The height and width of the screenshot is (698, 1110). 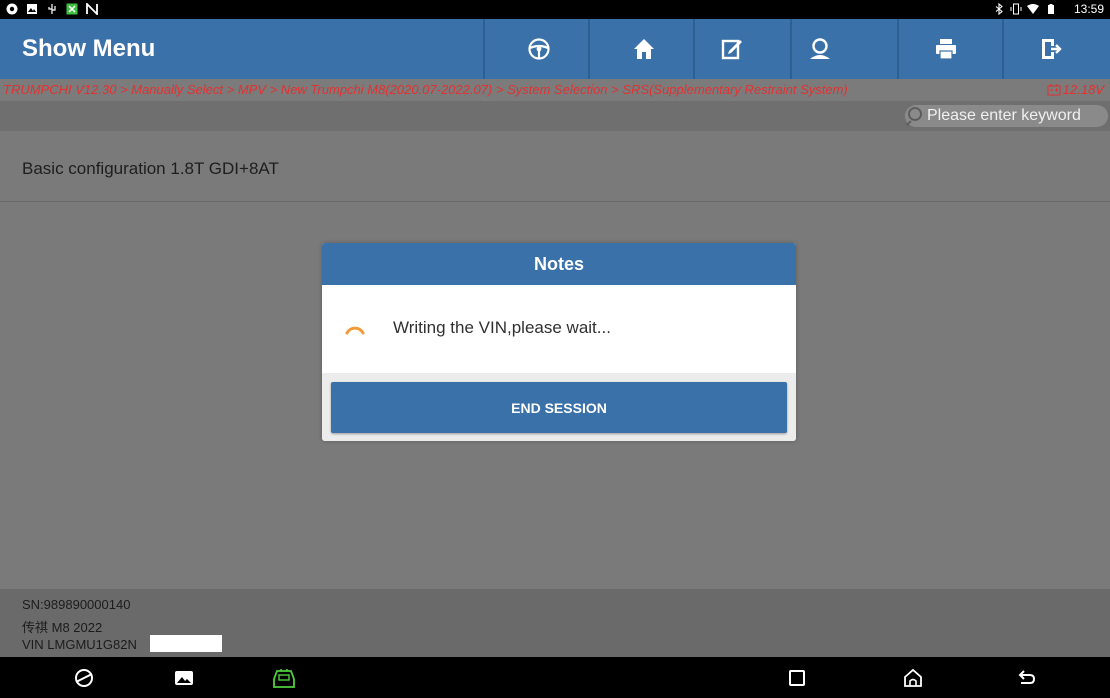 What do you see at coordinates (555, 677) in the screenshot?
I see `navigation-bar` at bounding box center [555, 677].